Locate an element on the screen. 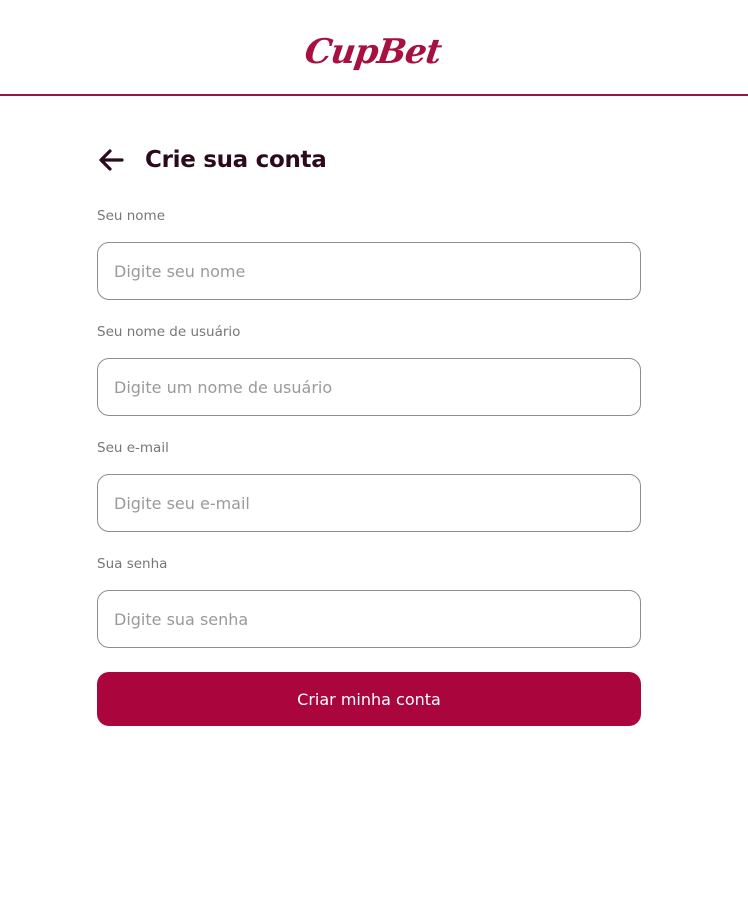  create-account-button: Criar minha conta is located at coordinates (369, 699).